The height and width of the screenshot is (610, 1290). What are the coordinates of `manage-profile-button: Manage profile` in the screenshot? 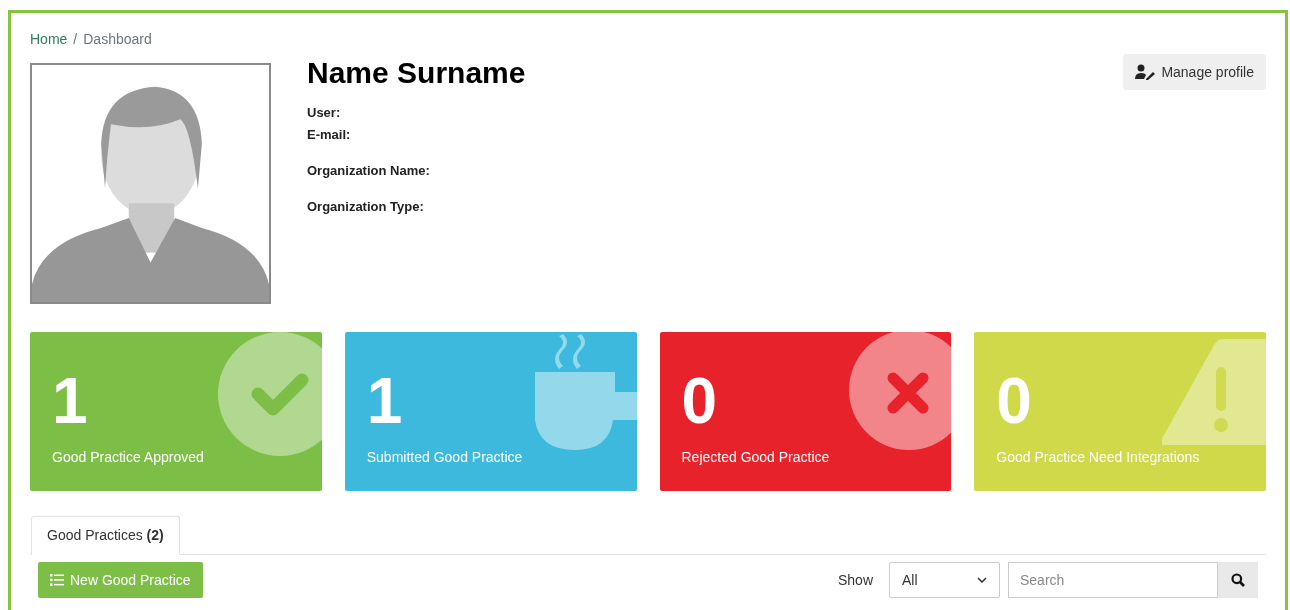 It's located at (1194, 72).